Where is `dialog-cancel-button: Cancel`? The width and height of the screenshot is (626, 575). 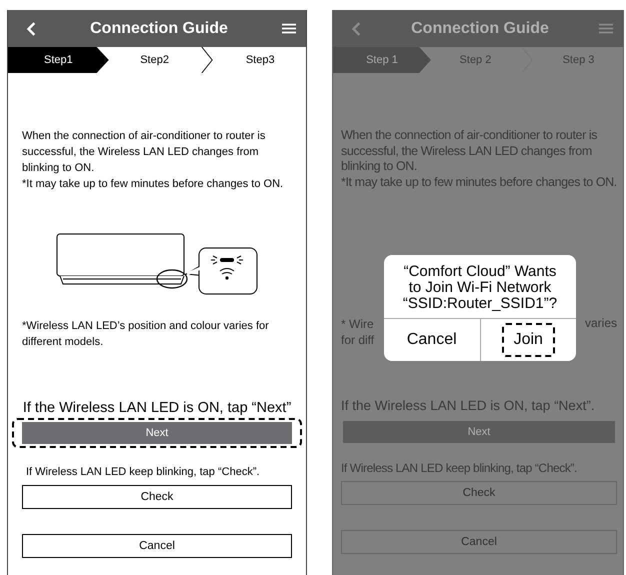 dialog-cancel-button: Cancel is located at coordinates (431, 340).